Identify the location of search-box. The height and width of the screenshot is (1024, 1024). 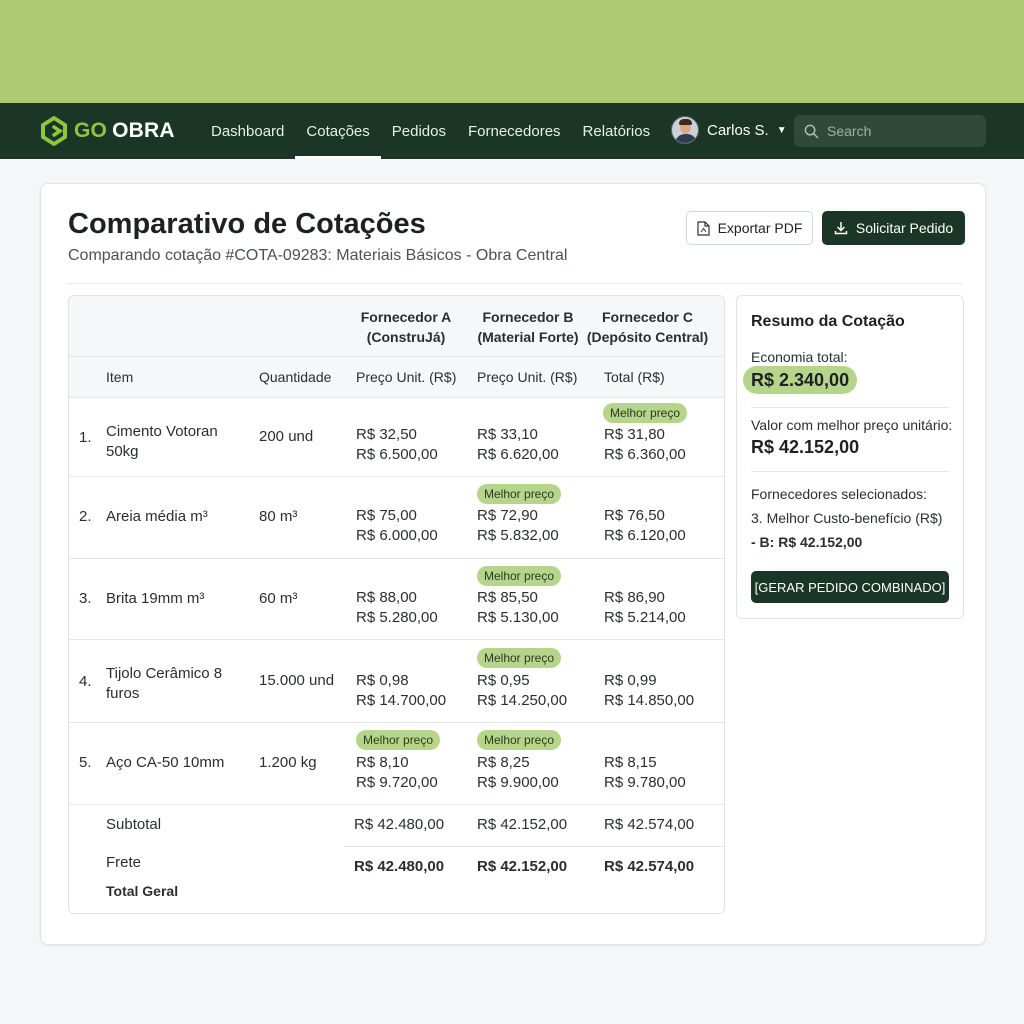
(890, 131).